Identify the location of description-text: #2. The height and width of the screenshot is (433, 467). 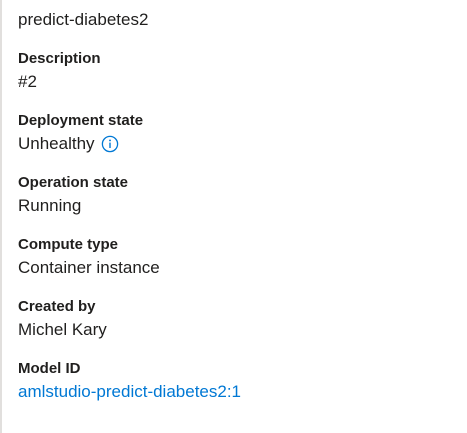
(27, 81).